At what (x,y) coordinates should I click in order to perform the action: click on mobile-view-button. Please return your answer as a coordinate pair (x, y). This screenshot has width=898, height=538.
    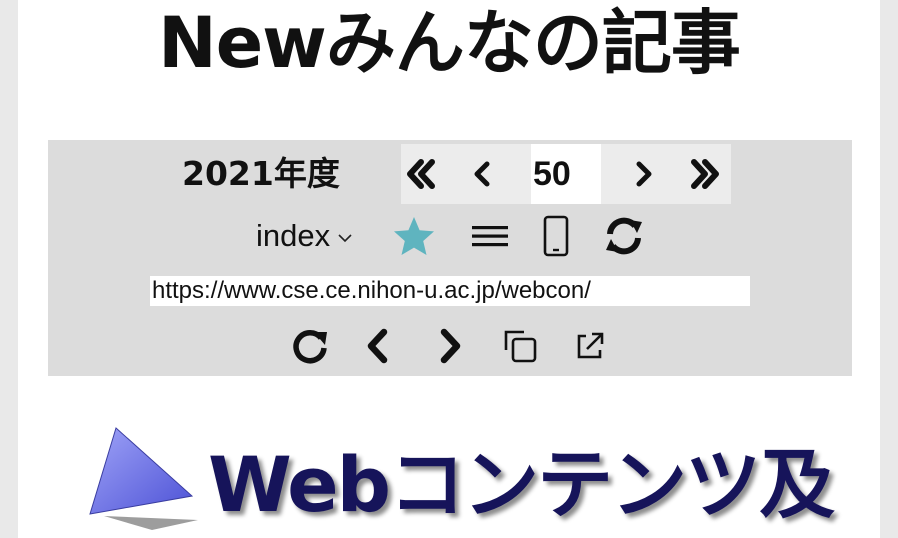
    Looking at the image, I should click on (556, 236).